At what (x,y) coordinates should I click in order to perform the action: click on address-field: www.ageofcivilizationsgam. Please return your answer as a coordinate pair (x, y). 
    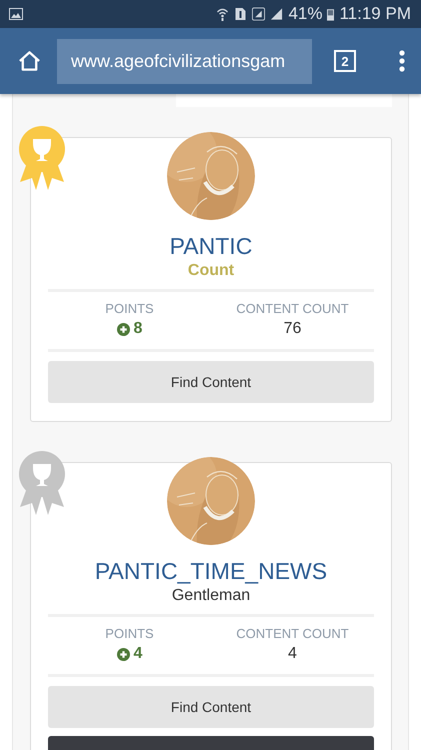
    Looking at the image, I should click on (184, 61).